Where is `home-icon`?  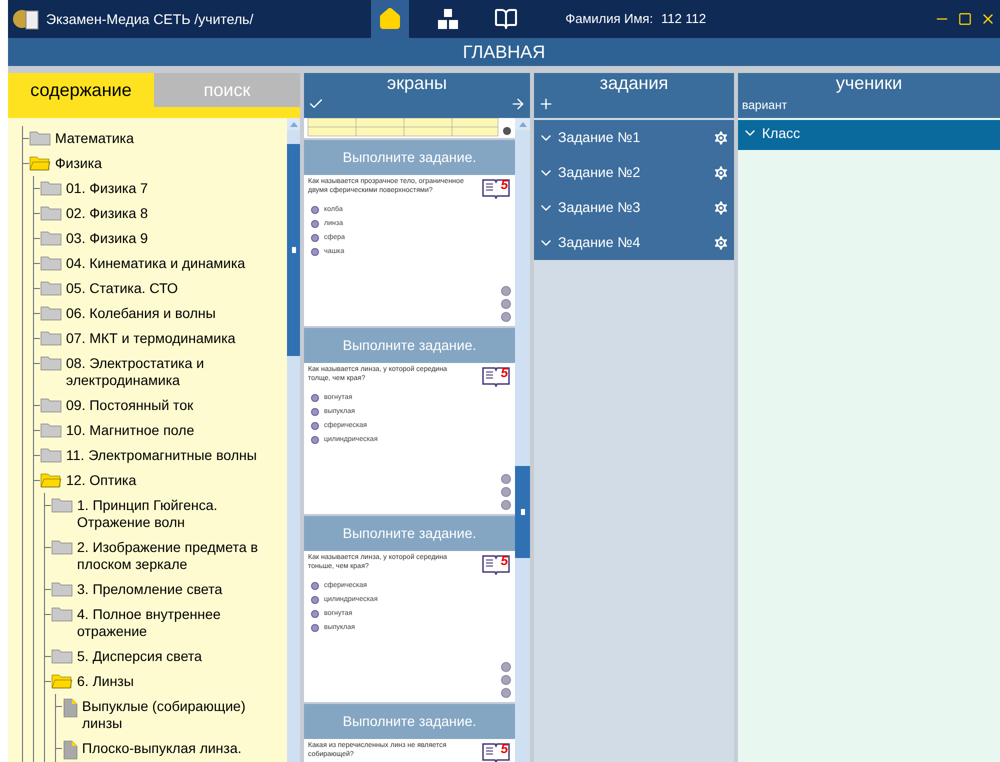 home-icon is located at coordinates (390, 19).